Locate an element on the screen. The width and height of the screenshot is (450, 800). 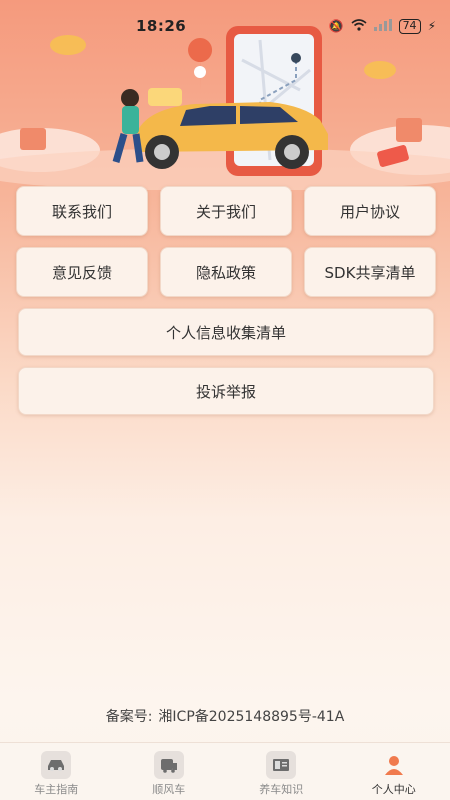
carpool-icon is located at coordinates (168, 765).